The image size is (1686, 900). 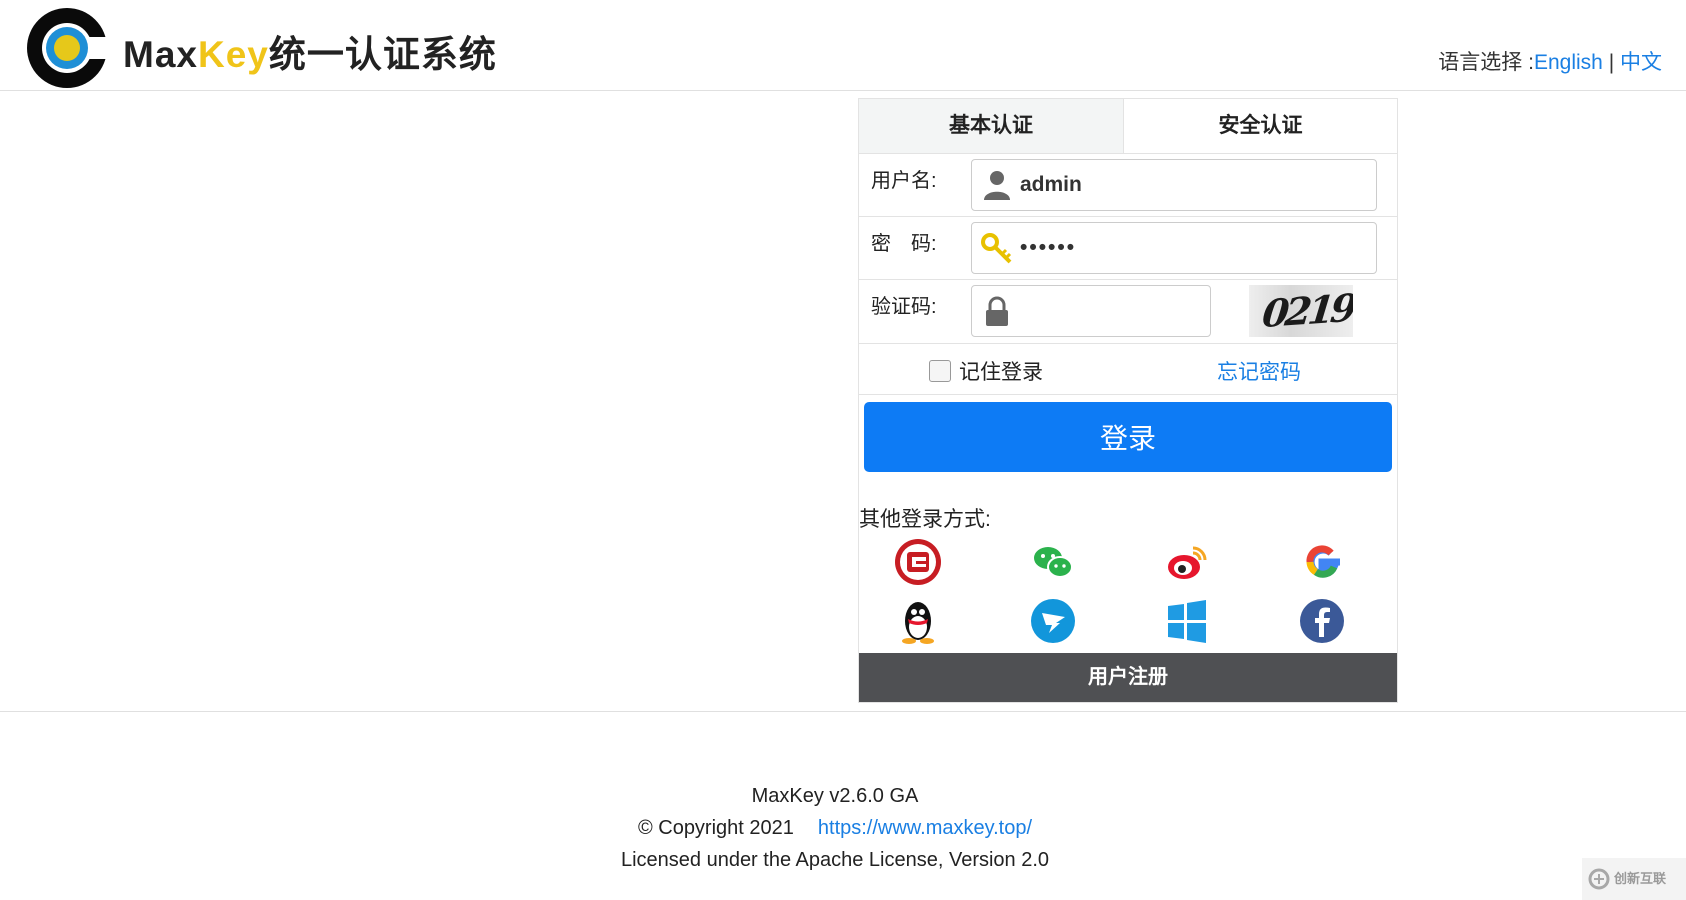 What do you see at coordinates (1486, 62) in the screenshot?
I see `language-label: 语言选择 :` at bounding box center [1486, 62].